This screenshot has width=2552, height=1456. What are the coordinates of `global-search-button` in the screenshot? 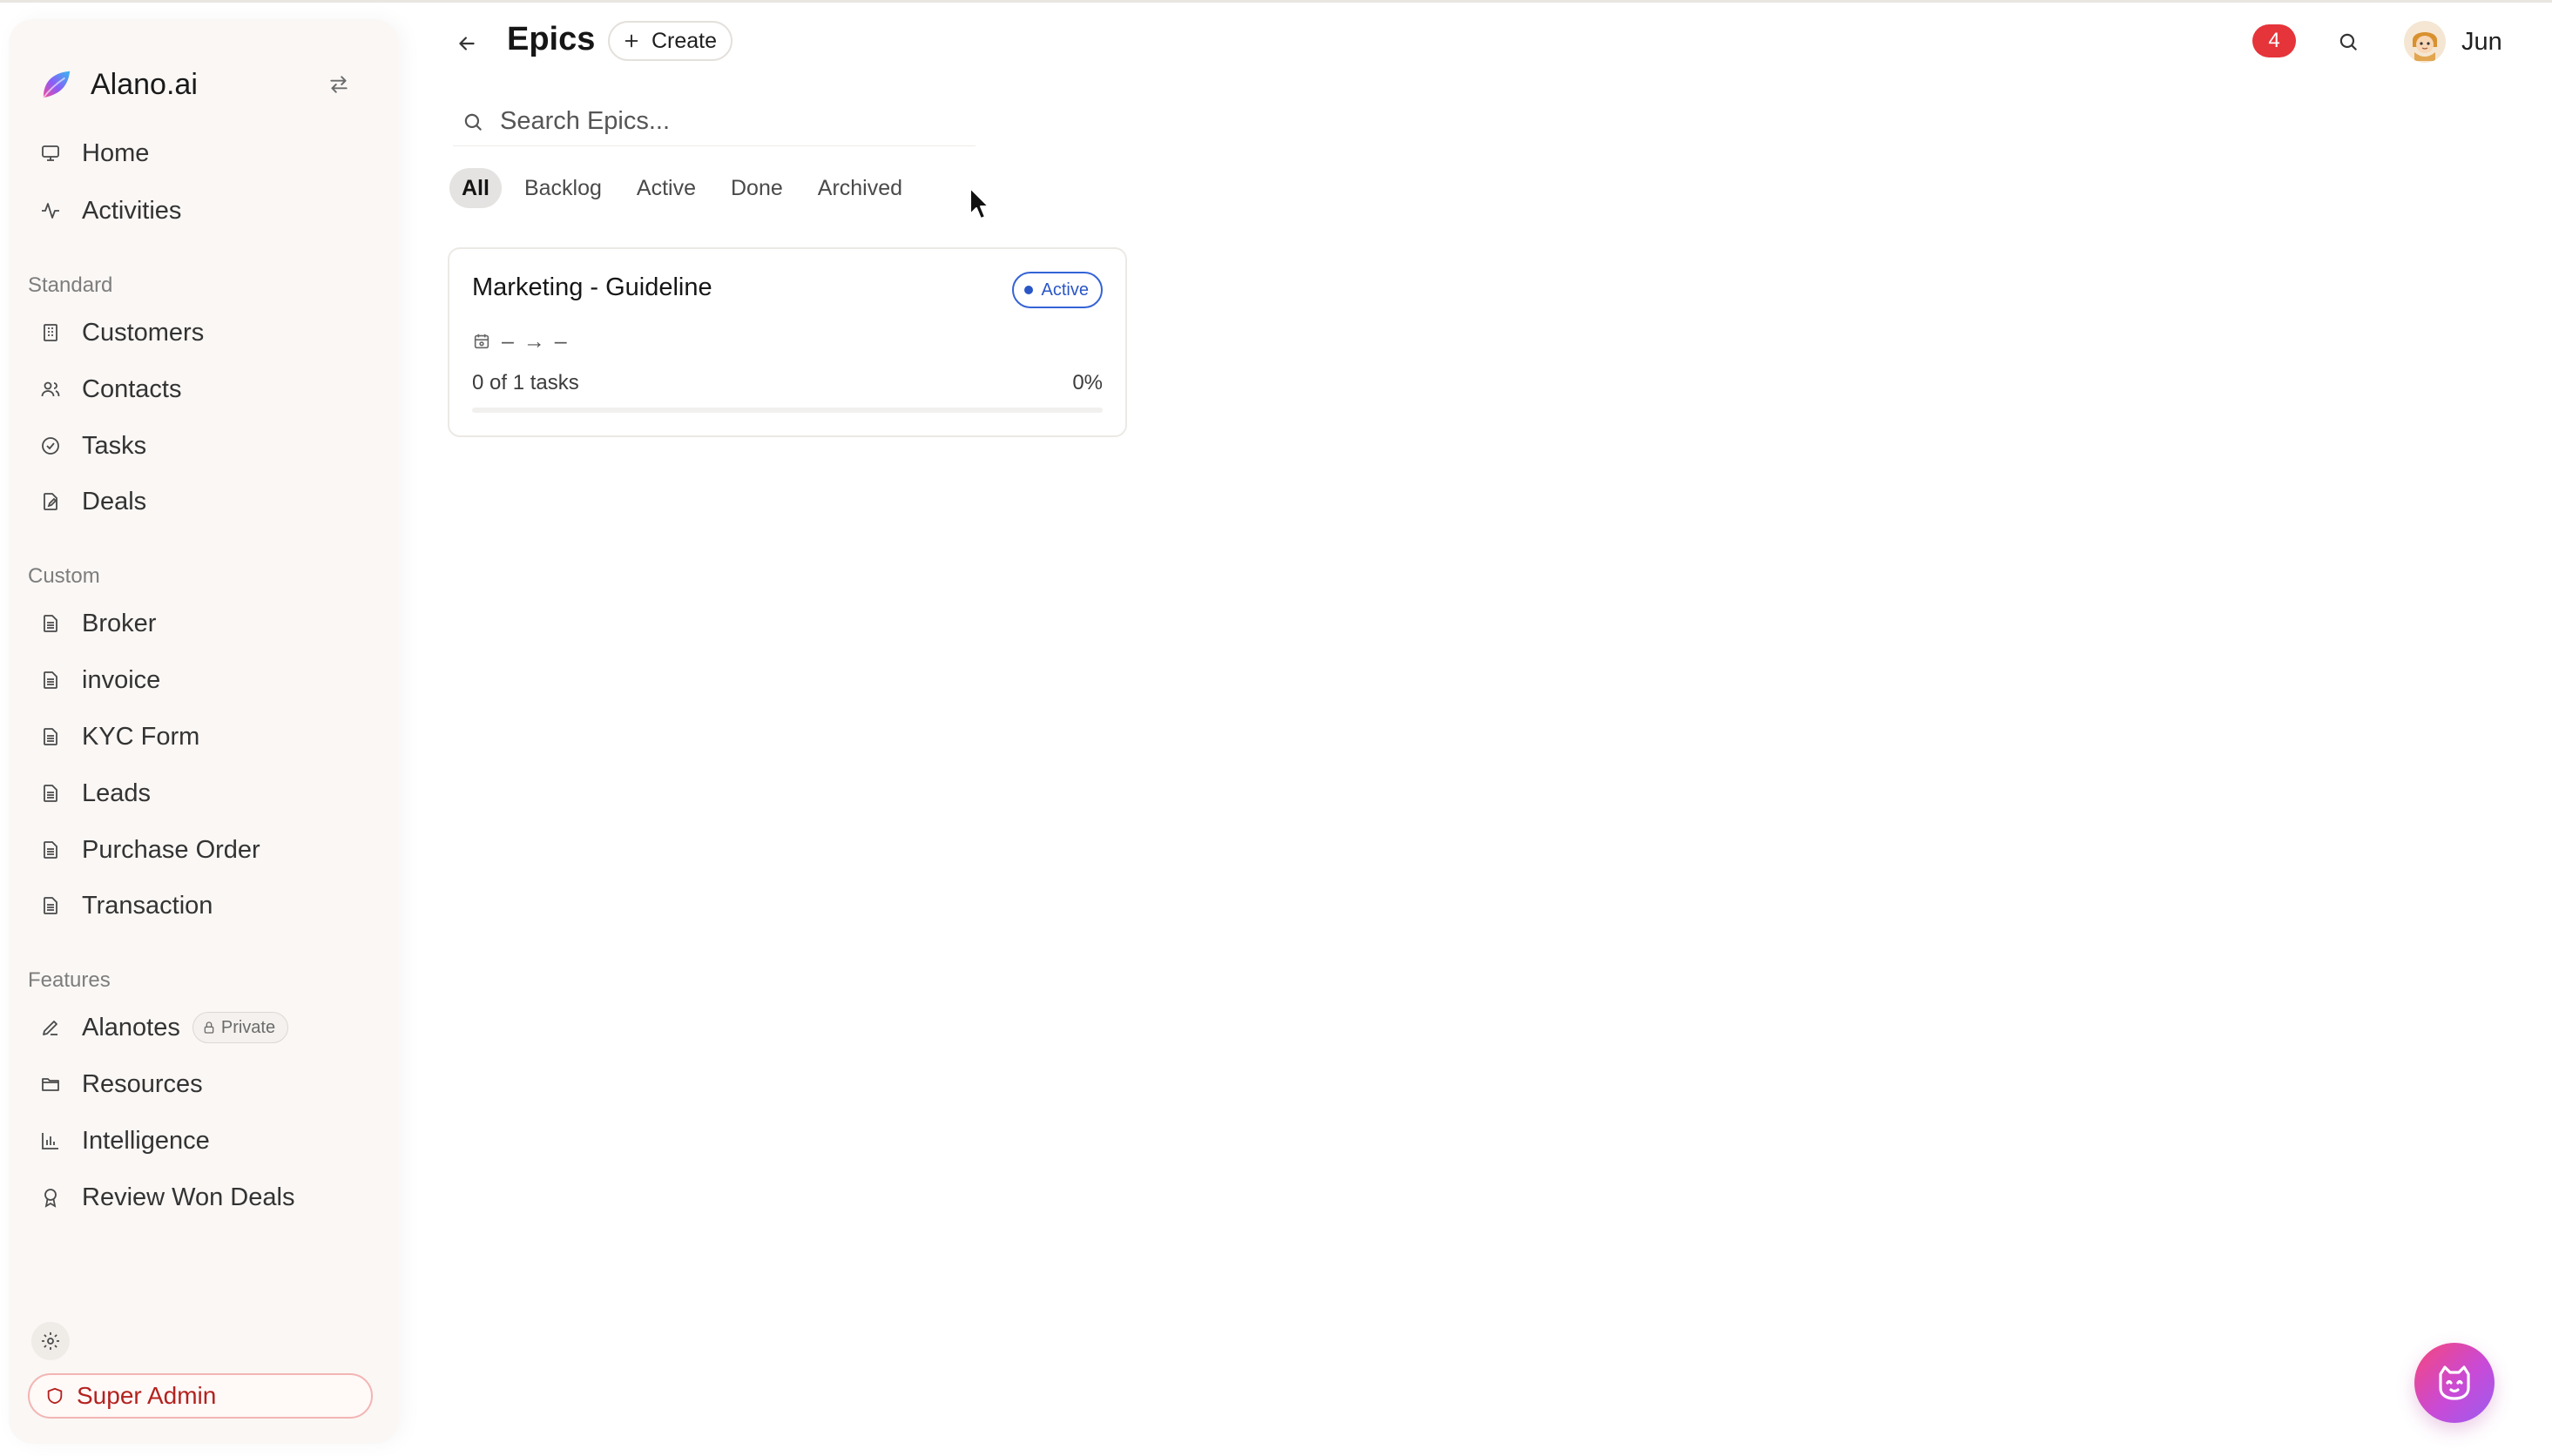 It's located at (2348, 41).